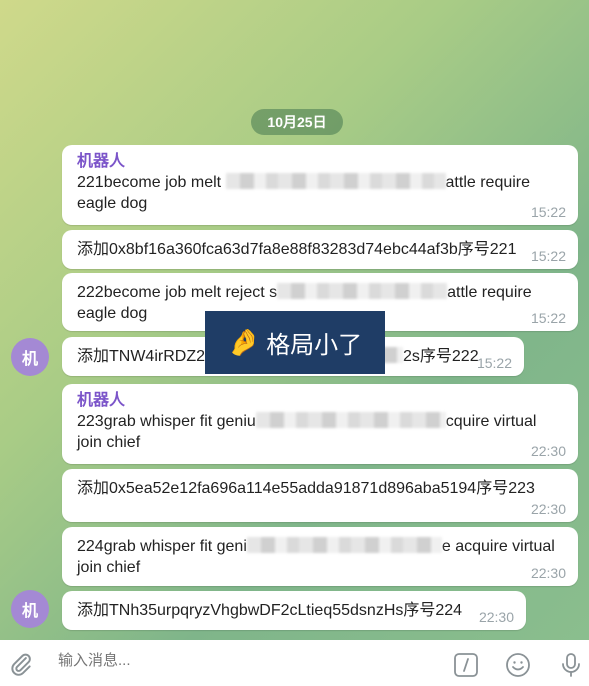 This screenshot has width=589, height=686. I want to click on microphone-icon, so click(571, 665).